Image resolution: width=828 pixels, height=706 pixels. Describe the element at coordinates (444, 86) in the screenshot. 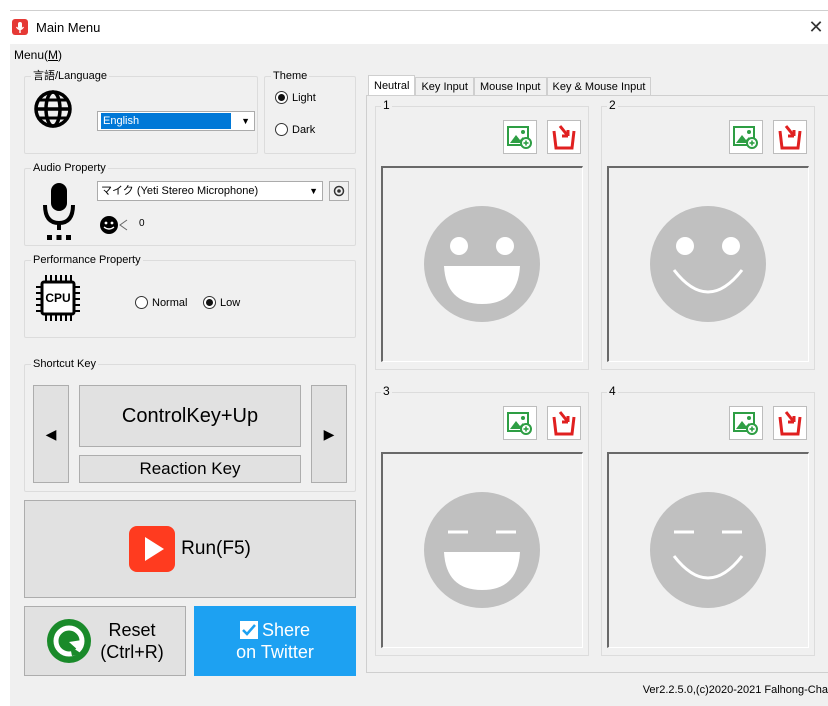

I see `tab-key-input: Key Input` at that location.